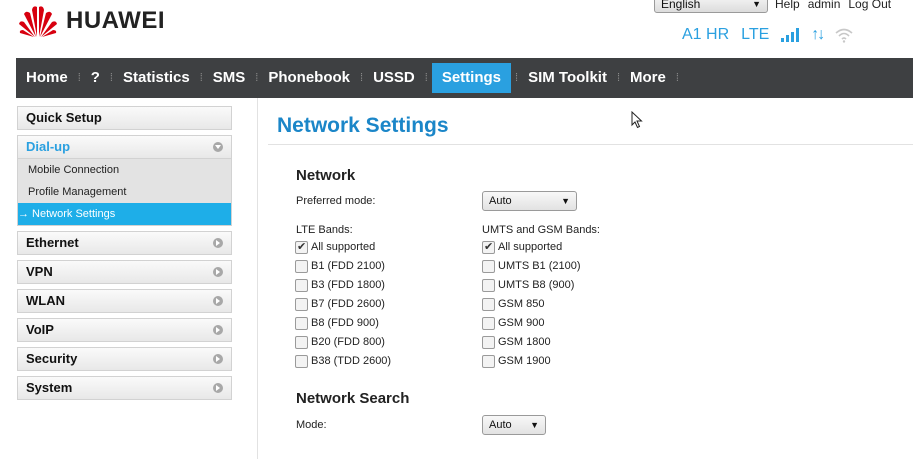  I want to click on gsm-band-checkbox: GSM 850, so click(513, 304).